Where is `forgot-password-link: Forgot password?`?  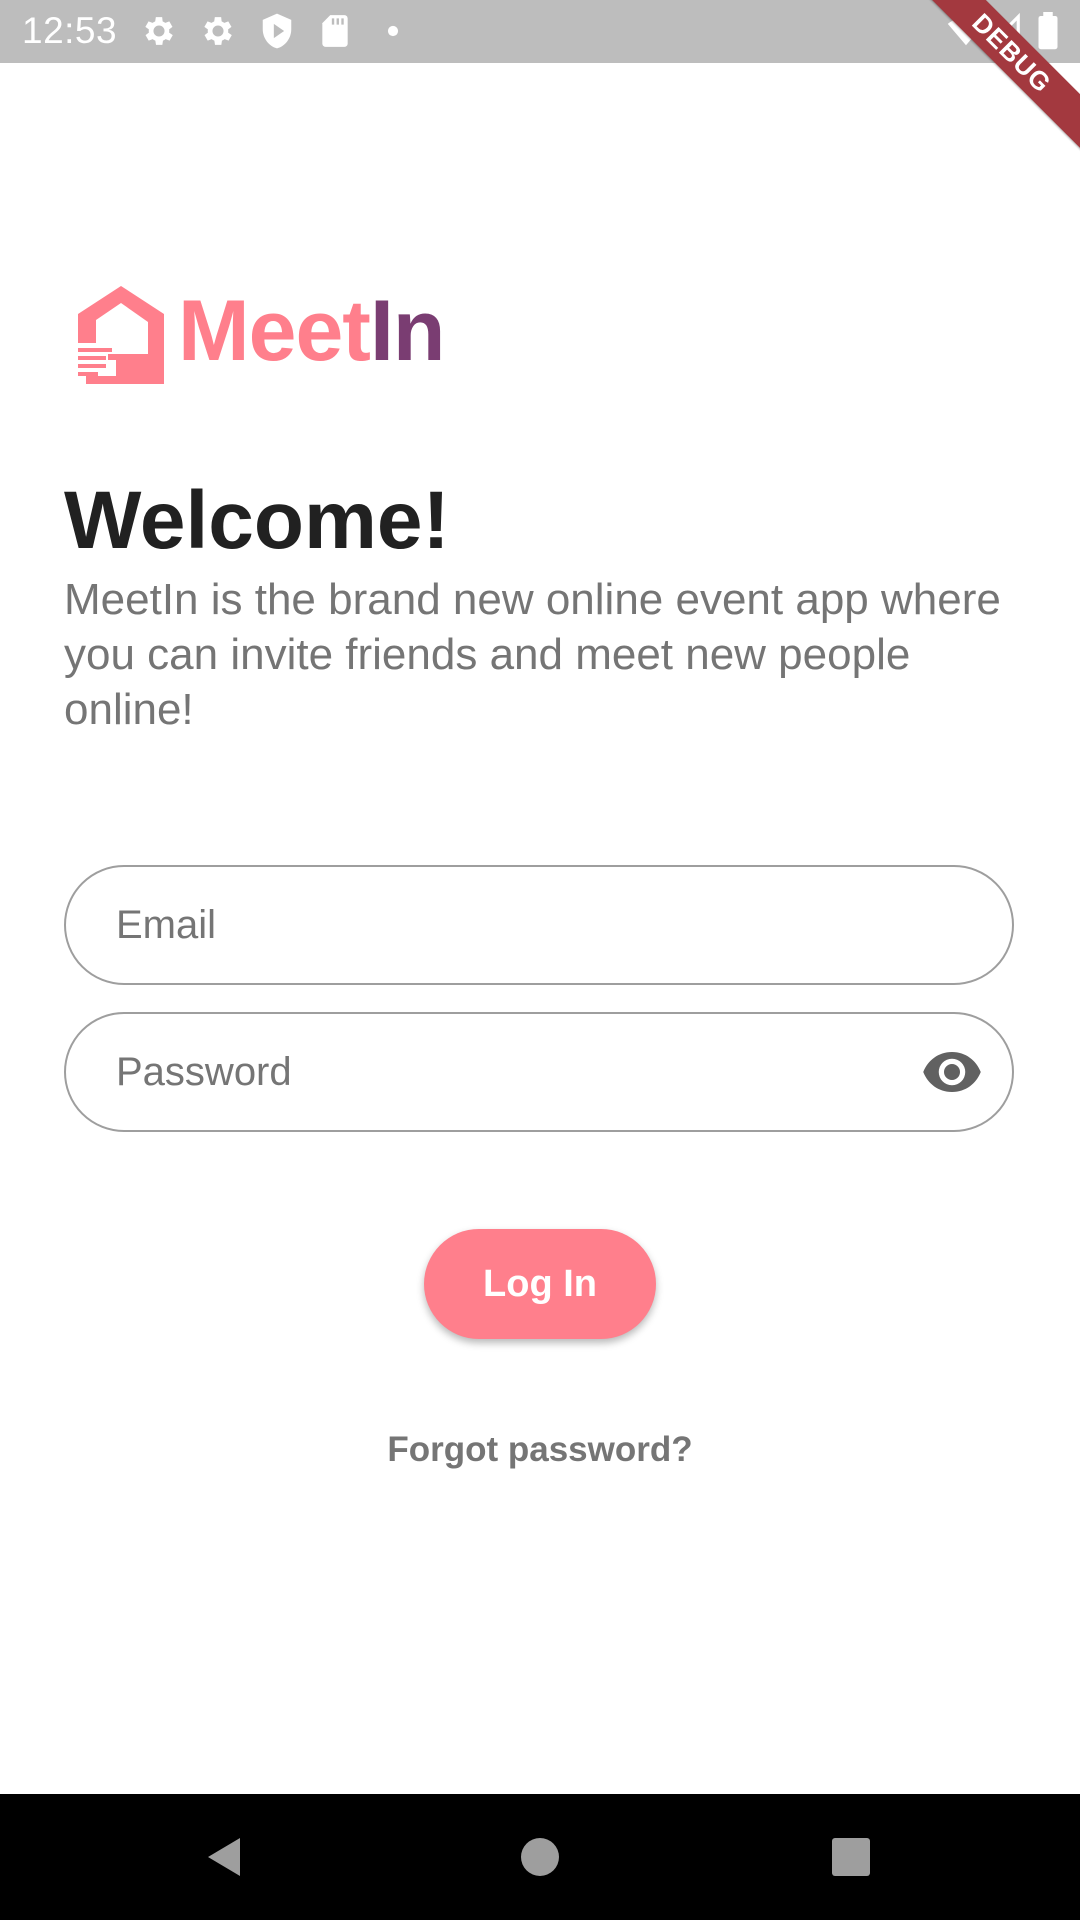 forgot-password-link: Forgot password? is located at coordinates (540, 1450).